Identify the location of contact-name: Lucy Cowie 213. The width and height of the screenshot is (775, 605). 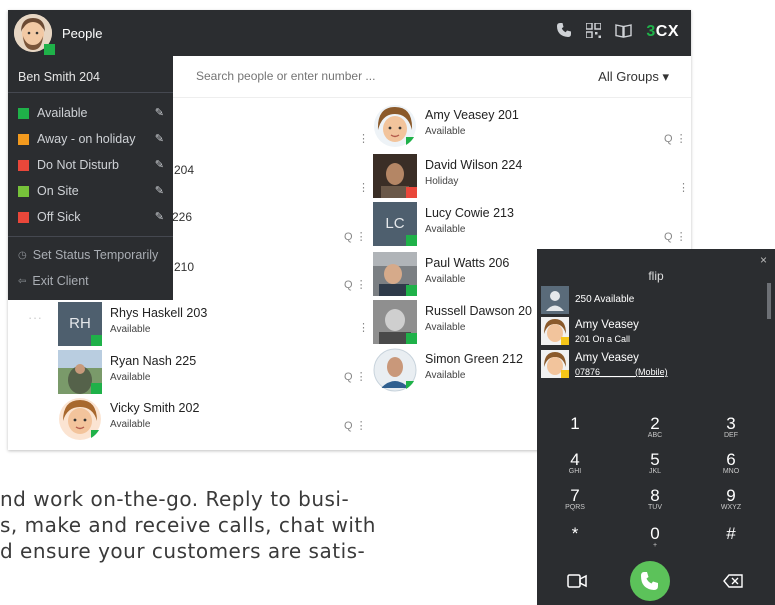
(469, 213).